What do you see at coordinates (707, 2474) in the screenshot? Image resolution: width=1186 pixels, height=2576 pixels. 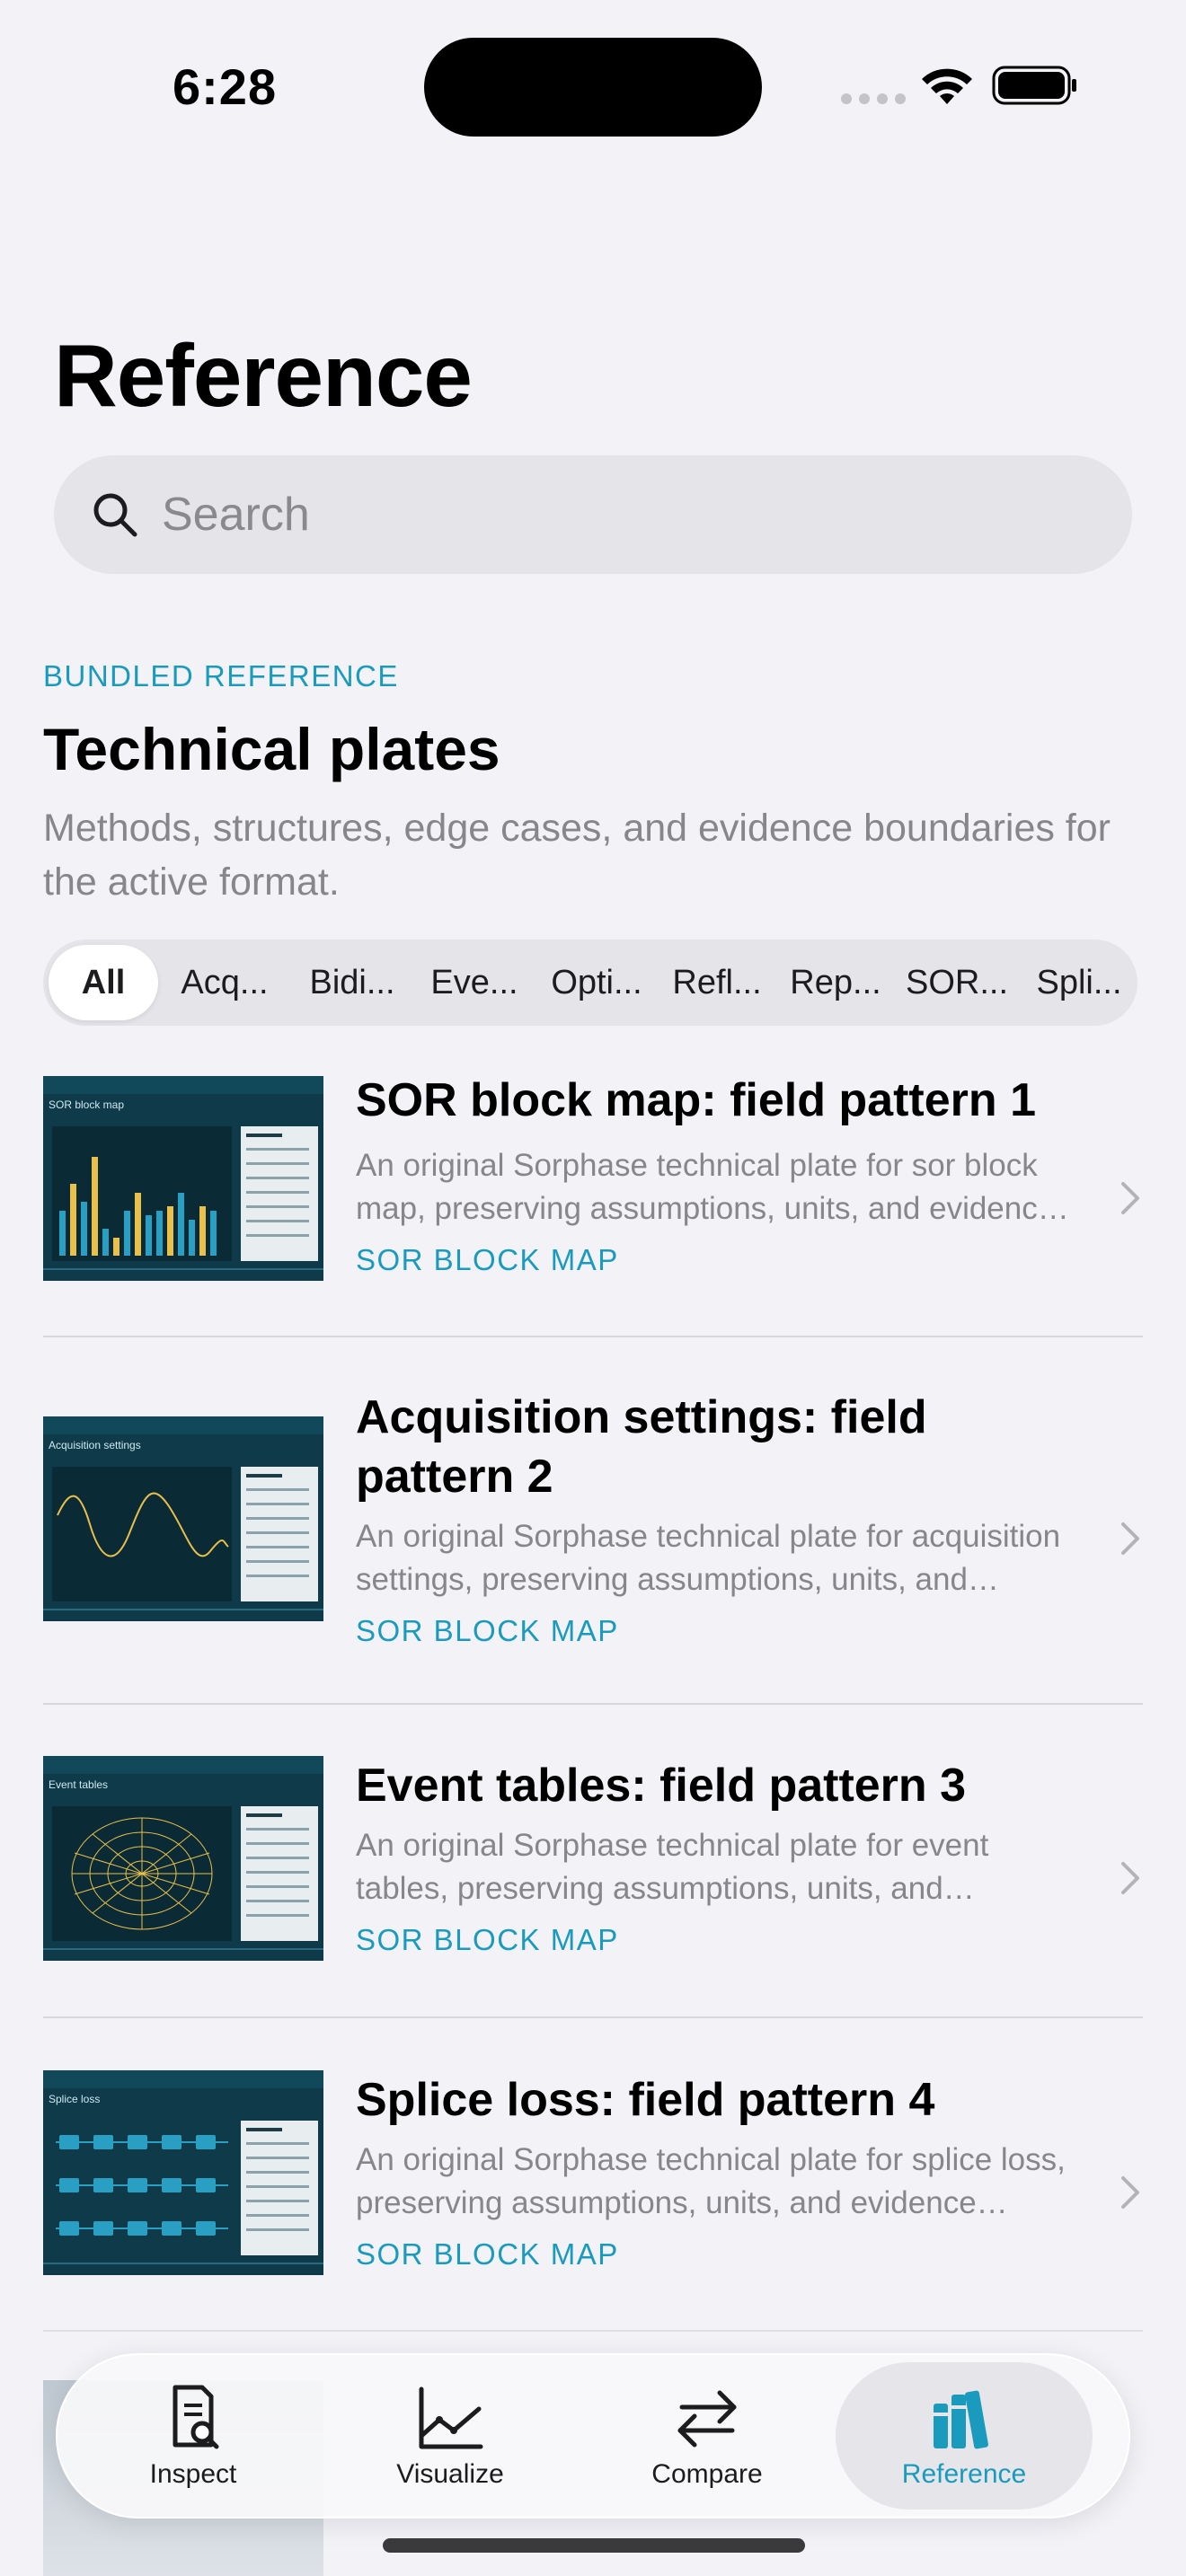 I see `tab-label: Compare` at bounding box center [707, 2474].